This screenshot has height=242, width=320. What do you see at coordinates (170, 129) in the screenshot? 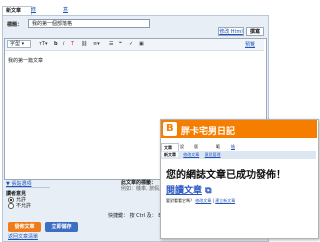
I see `blogger-logo-icon: B` at bounding box center [170, 129].